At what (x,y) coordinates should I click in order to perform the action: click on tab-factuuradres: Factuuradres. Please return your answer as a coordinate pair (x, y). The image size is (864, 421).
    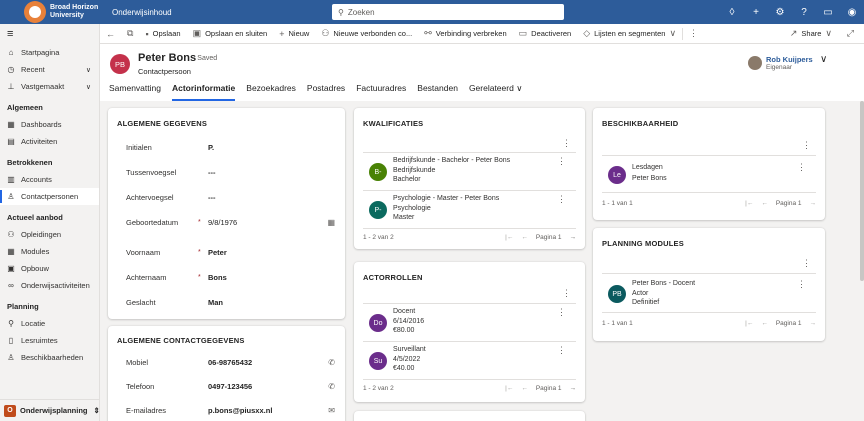
    Looking at the image, I should click on (381, 91).